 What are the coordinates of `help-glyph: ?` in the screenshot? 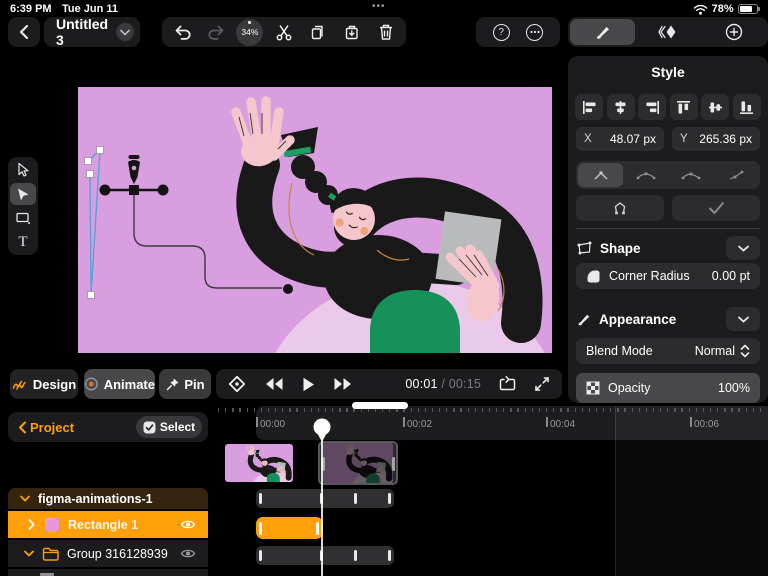 It's located at (501, 32).